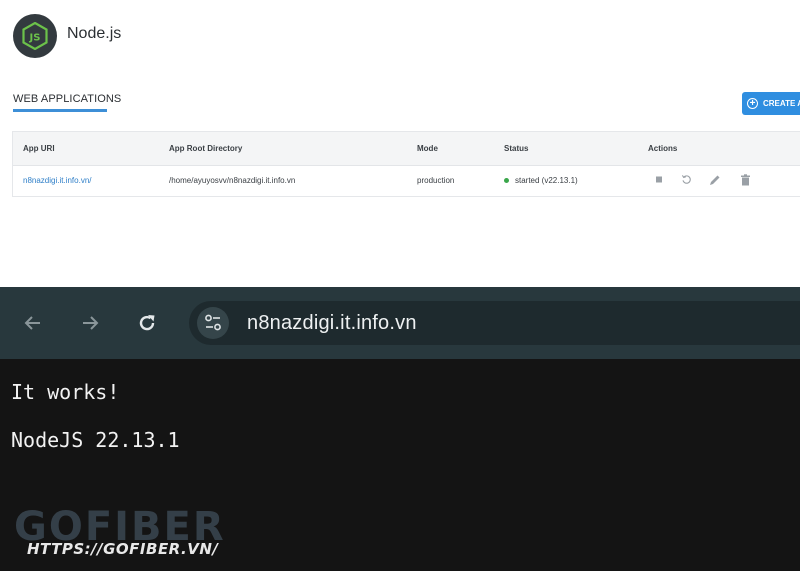 Image resolution: width=800 pixels, height=571 pixels. Describe the element at coordinates (332, 323) in the screenshot. I see `url-text: n8nazdigi.it.info.vn` at that location.